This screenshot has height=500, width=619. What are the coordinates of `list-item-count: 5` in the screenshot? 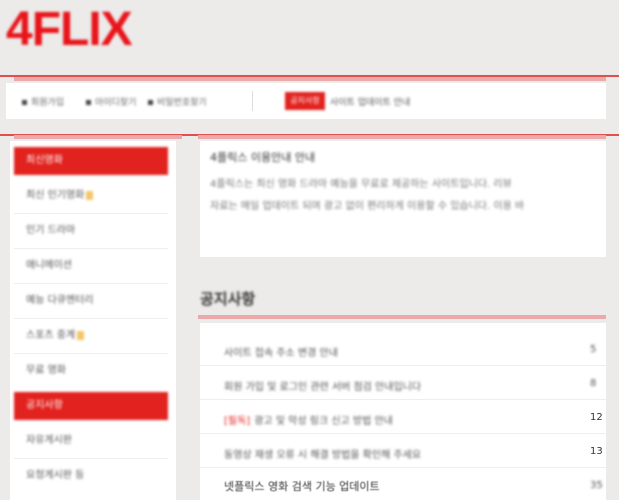 It's located at (593, 349).